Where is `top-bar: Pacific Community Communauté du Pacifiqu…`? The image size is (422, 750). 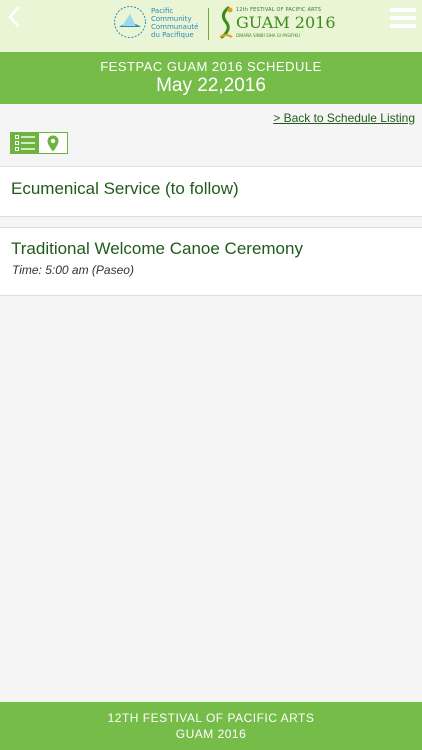
top-bar: Pacific Community Communauté du Pacifiqu… is located at coordinates (211, 26).